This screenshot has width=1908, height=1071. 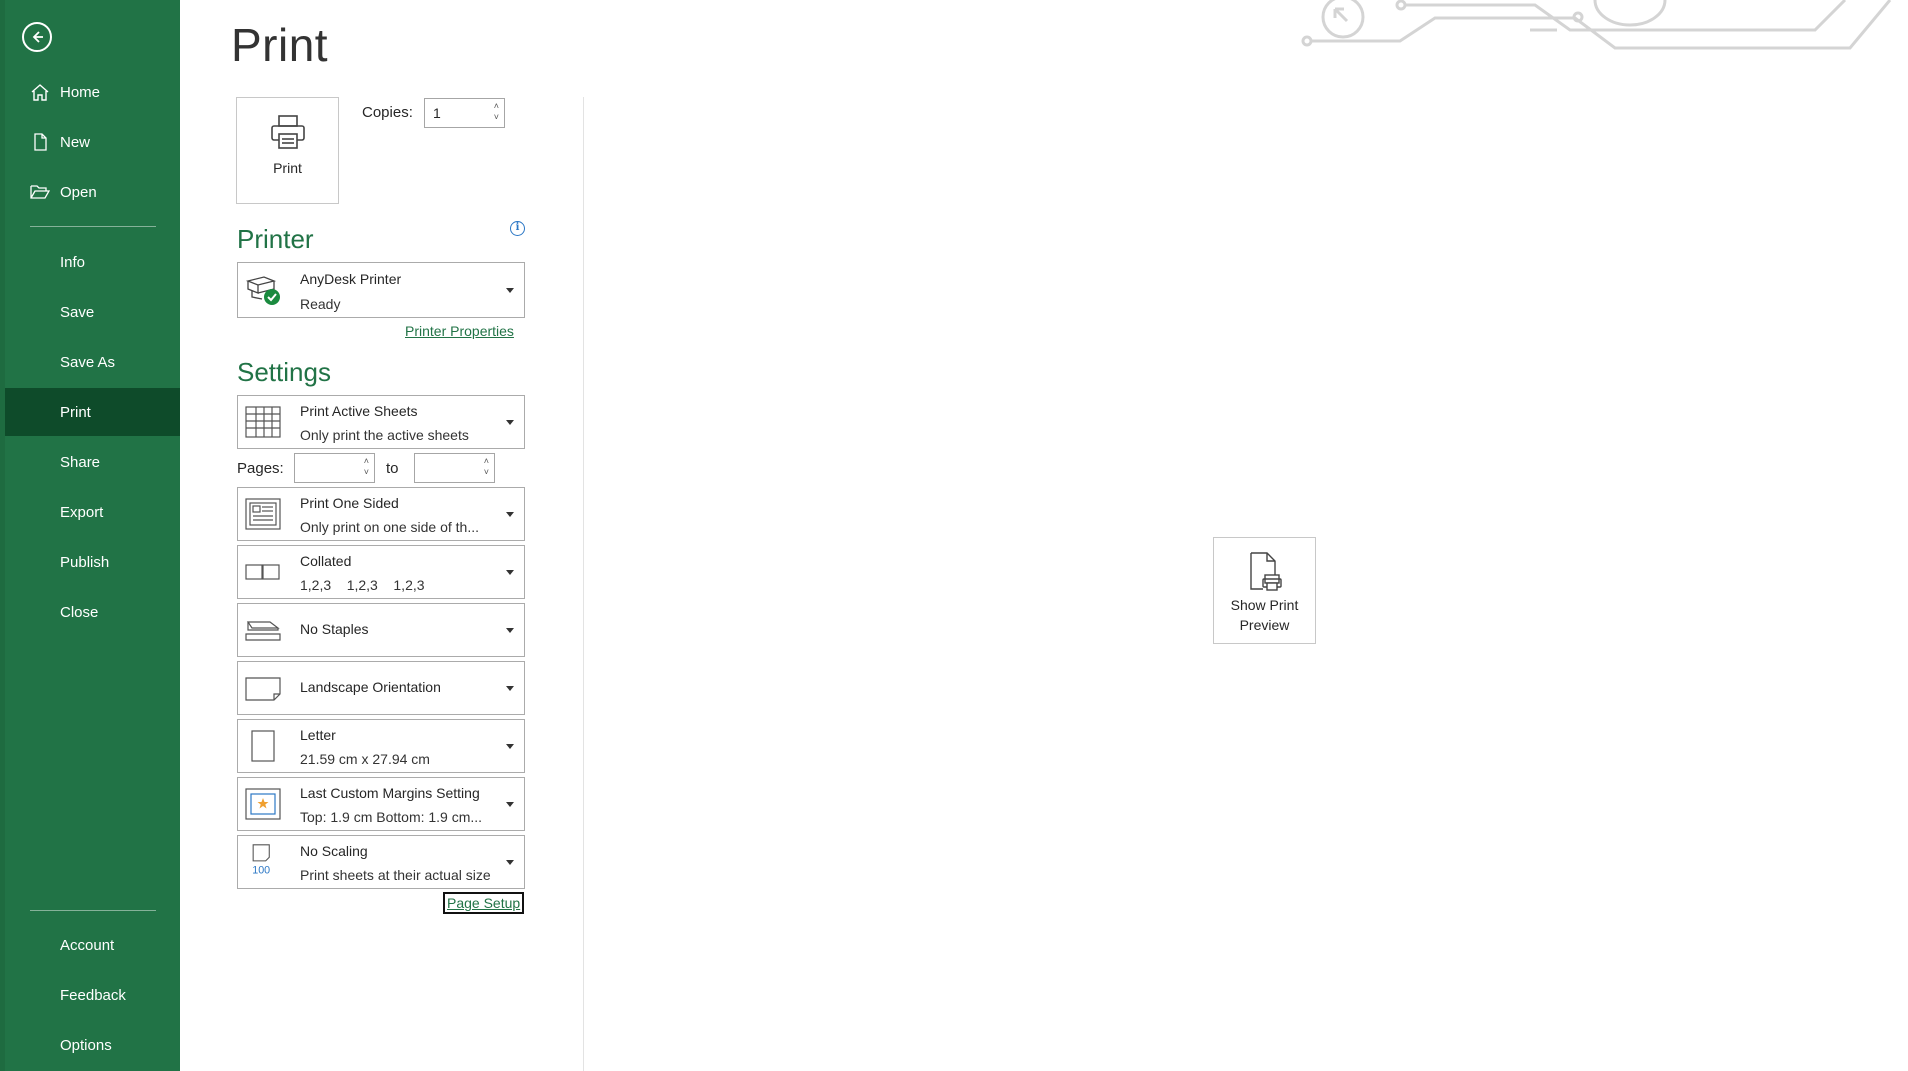 I want to click on sidebar-item-label: Account, so click(x=87, y=945).